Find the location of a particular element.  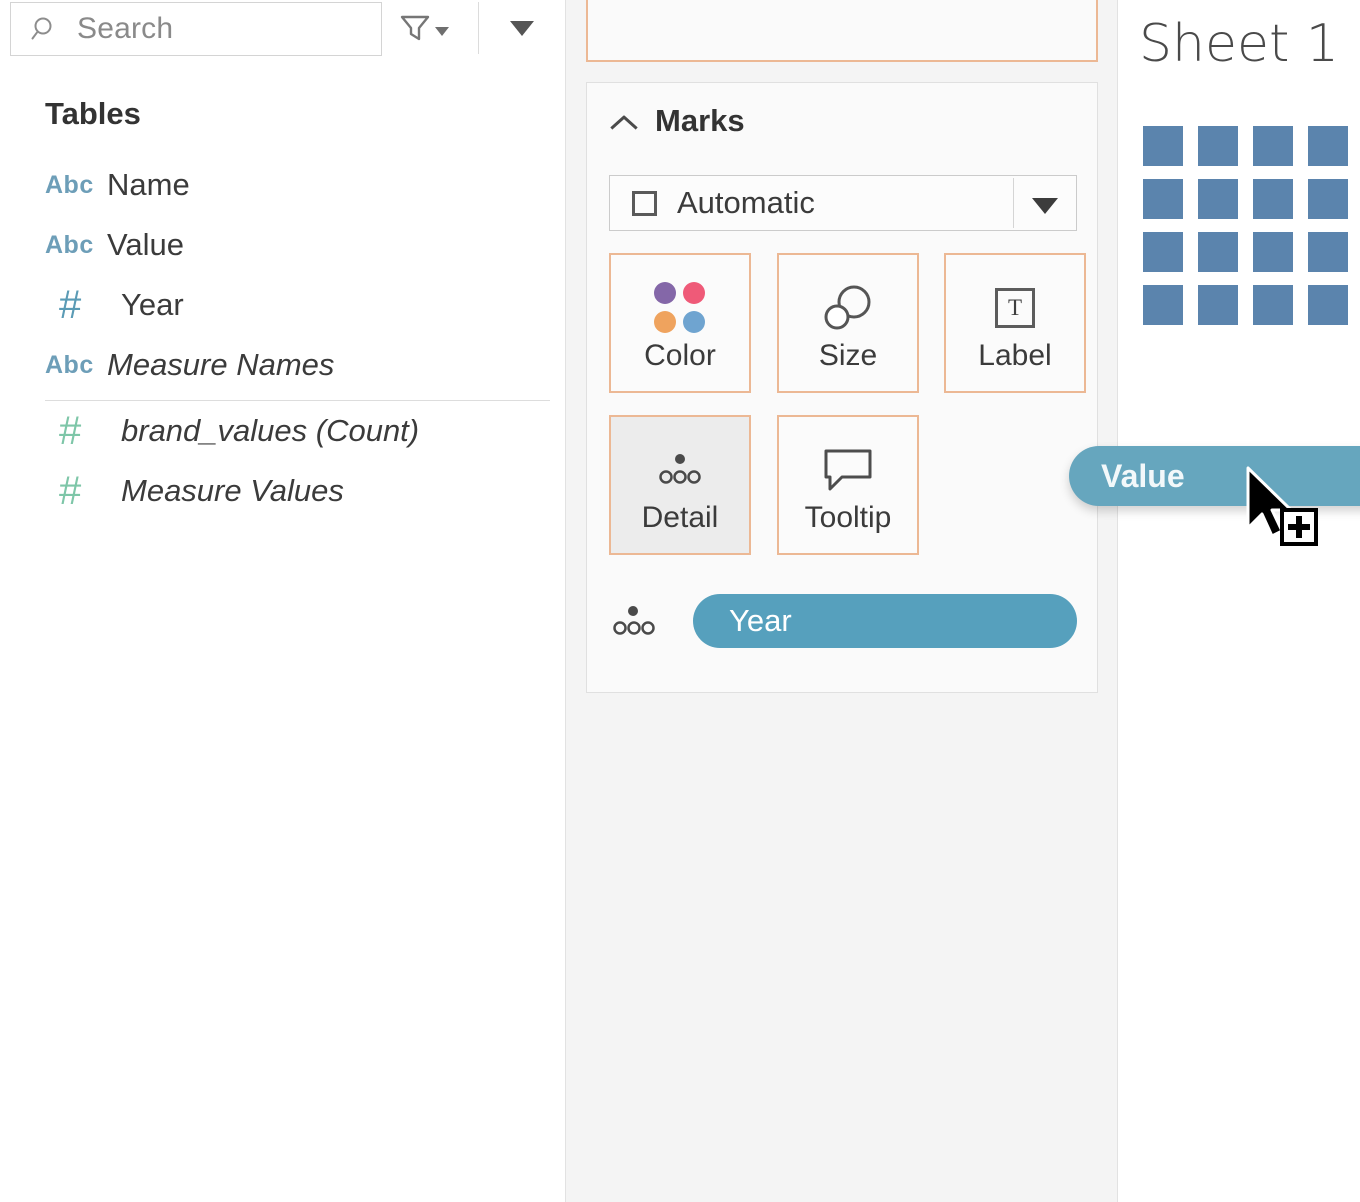

filter-fields-button is located at coordinates (429, 28).